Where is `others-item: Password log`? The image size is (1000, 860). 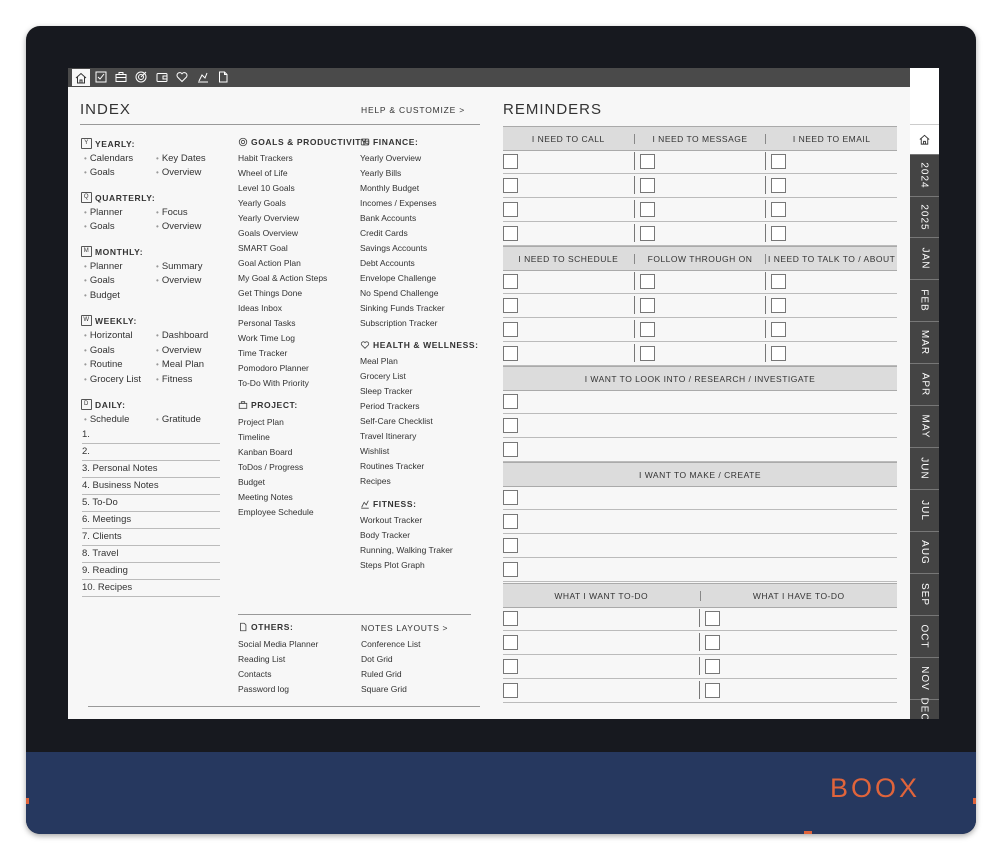
others-item: Password log is located at coordinates (263, 689).